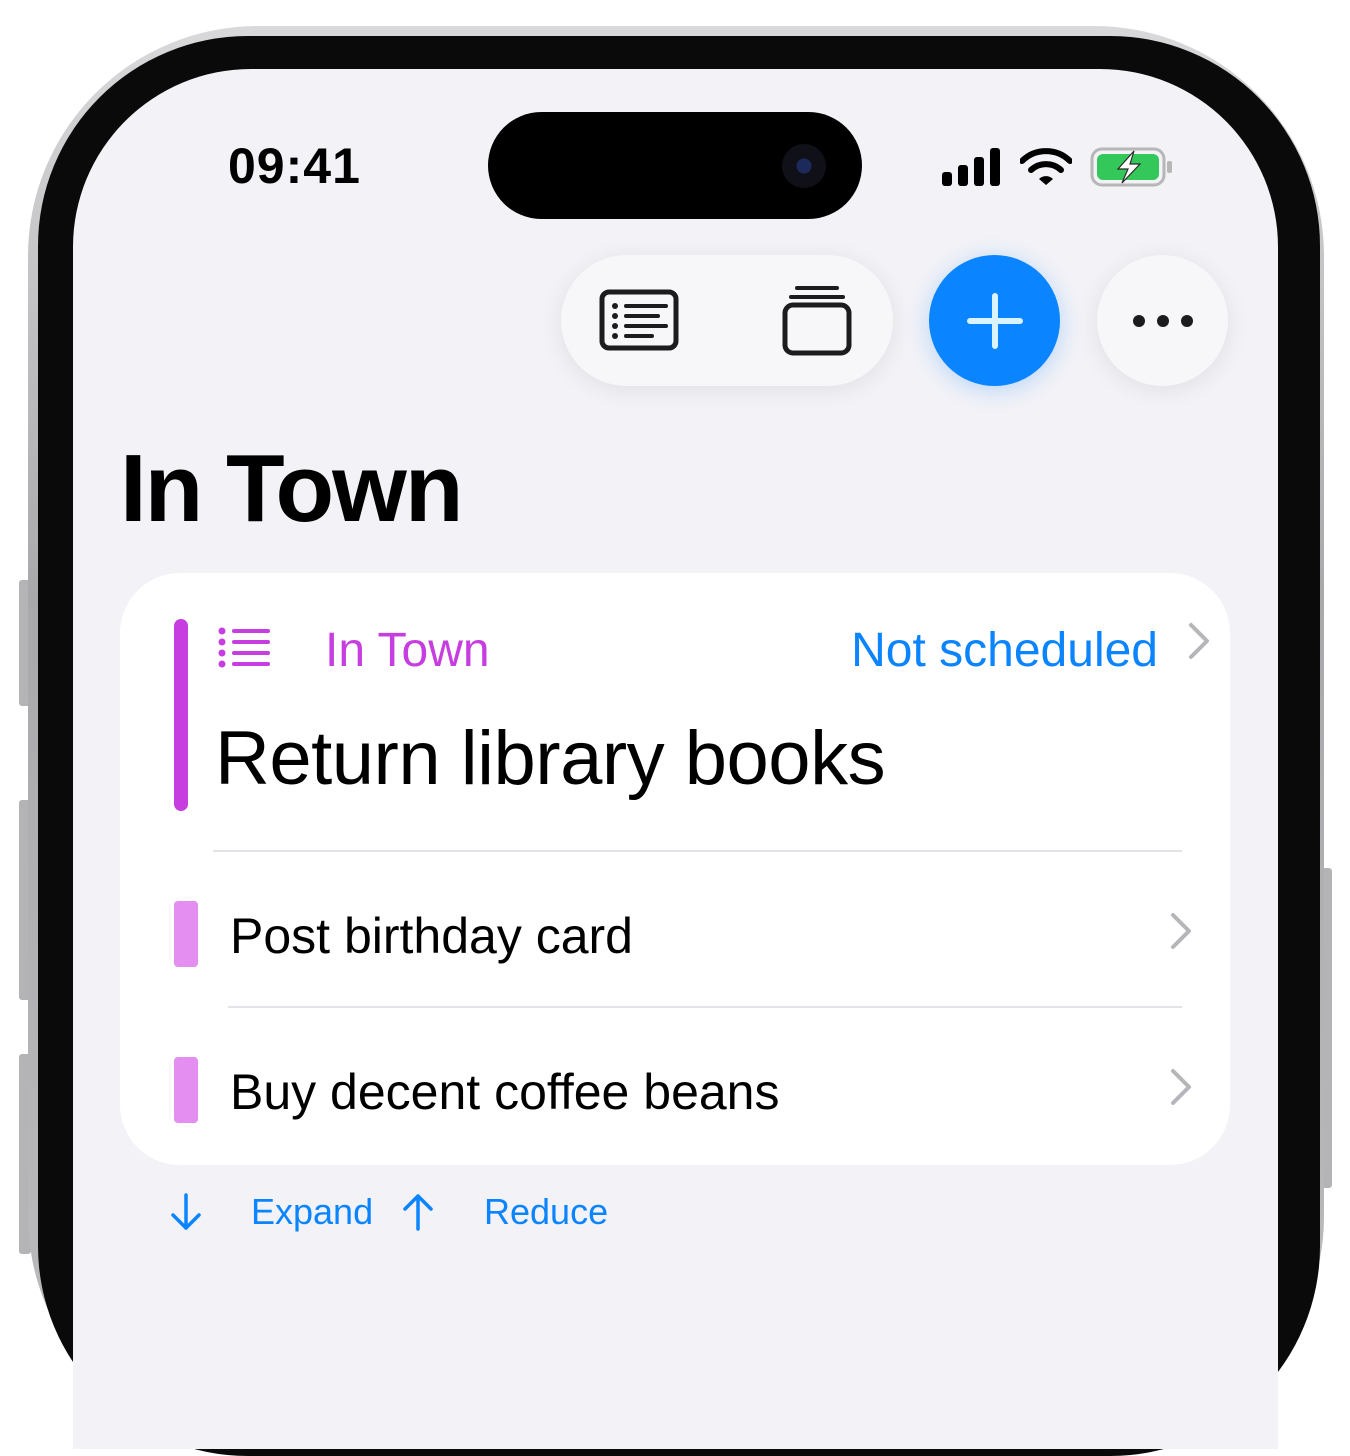 The width and height of the screenshot is (1350, 1456). I want to click on plus-icon, so click(994, 320).